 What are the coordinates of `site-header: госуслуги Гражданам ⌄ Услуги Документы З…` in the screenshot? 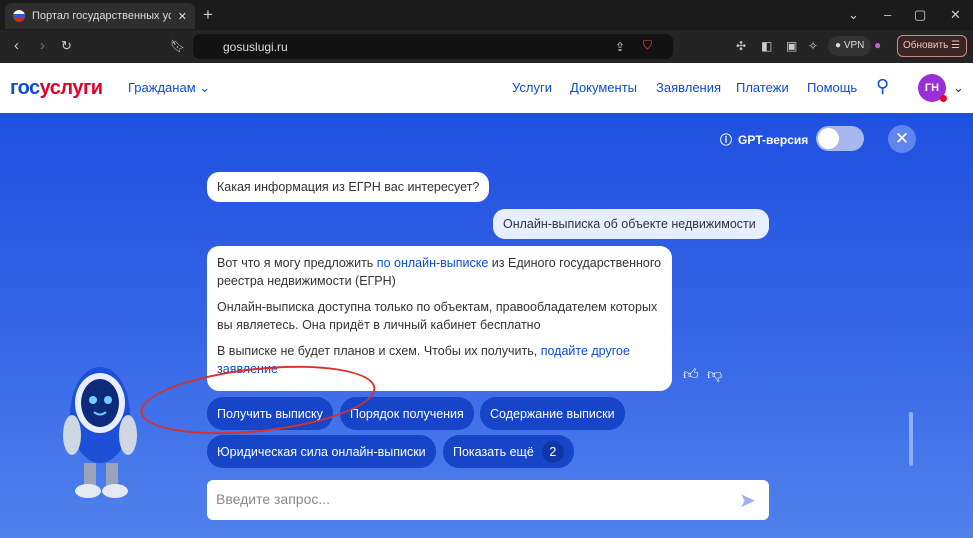 It's located at (486, 88).